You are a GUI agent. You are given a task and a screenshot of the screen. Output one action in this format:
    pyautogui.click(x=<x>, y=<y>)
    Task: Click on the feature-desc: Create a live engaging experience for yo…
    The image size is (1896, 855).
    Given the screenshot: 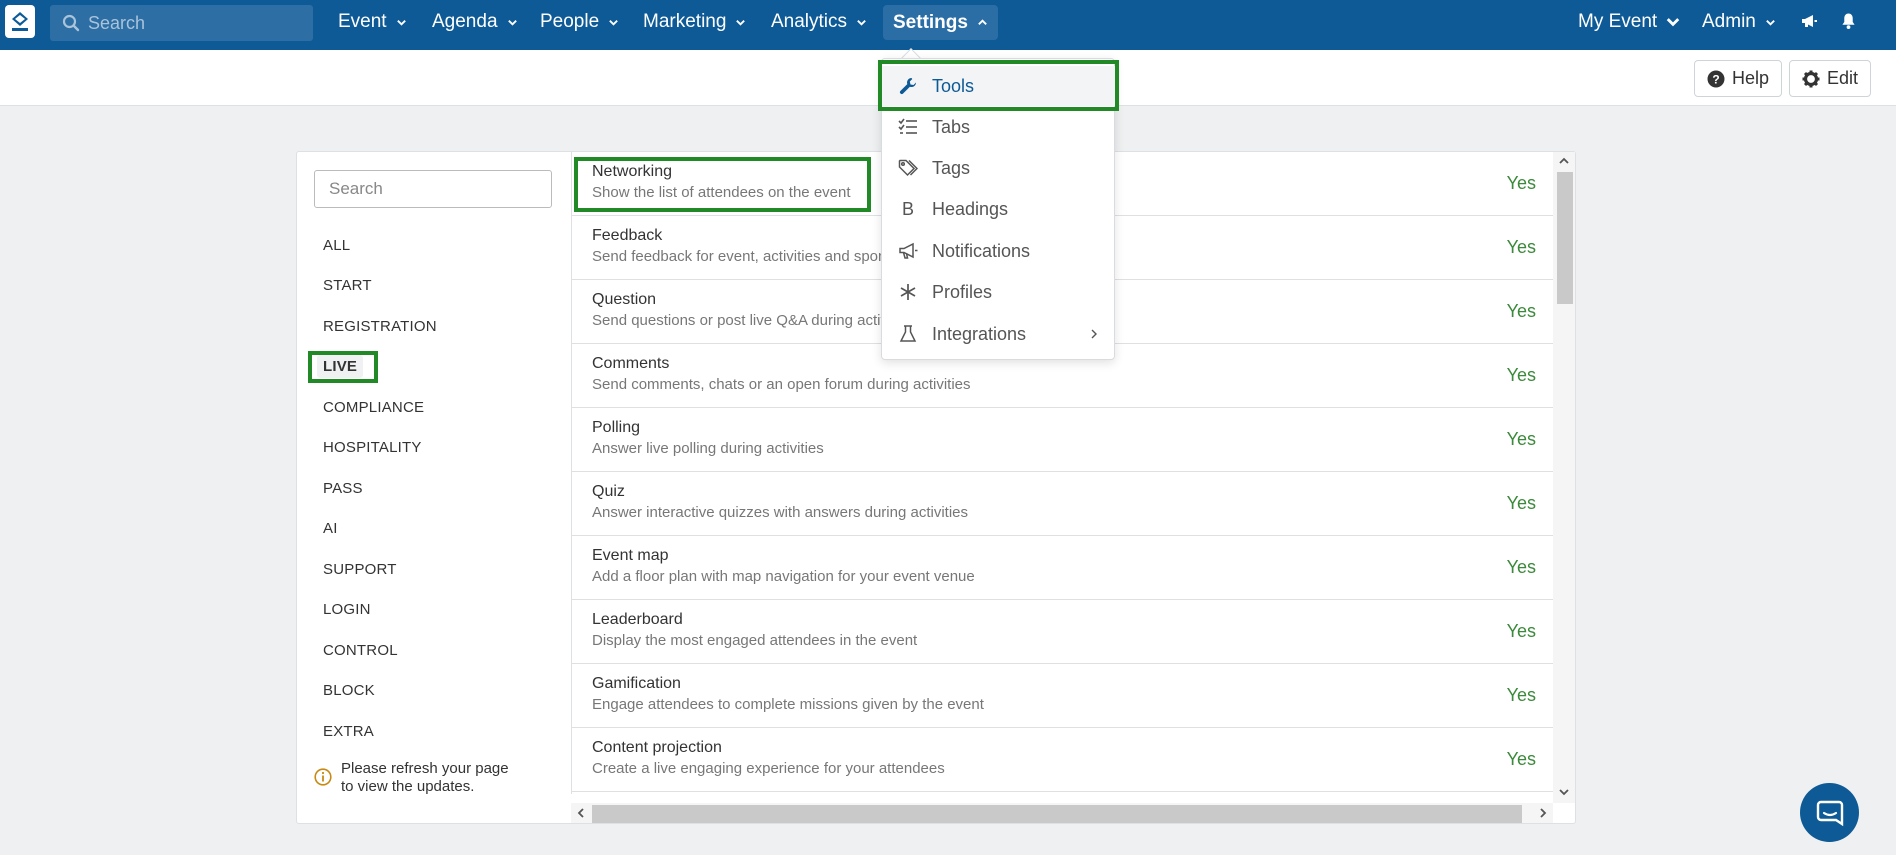 What is the action you would take?
    pyautogui.click(x=768, y=768)
    